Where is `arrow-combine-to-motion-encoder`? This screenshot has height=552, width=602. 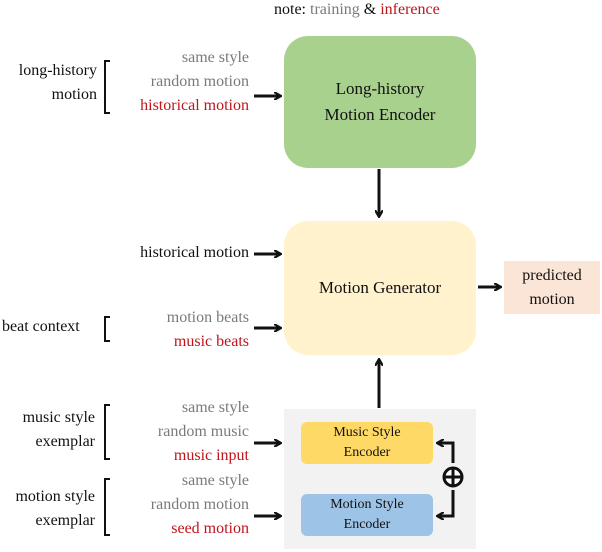
arrow-combine-to-motion-encoder is located at coordinates (446, 503).